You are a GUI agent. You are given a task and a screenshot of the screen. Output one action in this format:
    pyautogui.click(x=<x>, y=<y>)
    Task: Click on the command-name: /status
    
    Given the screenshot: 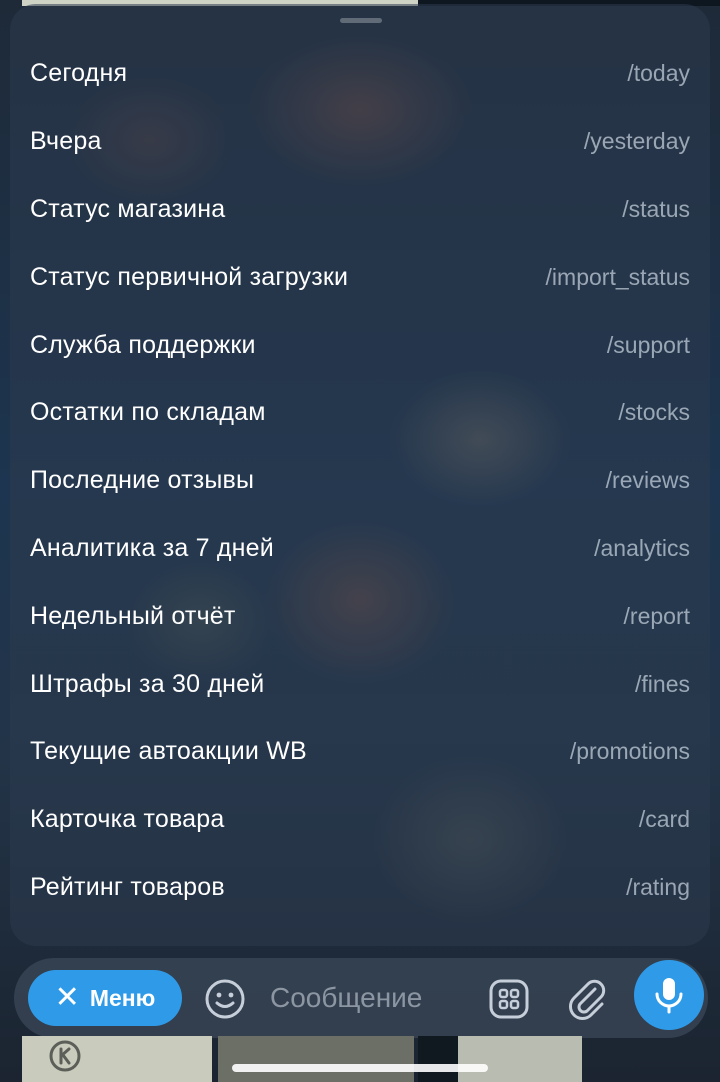 What is the action you would take?
    pyautogui.click(x=656, y=208)
    